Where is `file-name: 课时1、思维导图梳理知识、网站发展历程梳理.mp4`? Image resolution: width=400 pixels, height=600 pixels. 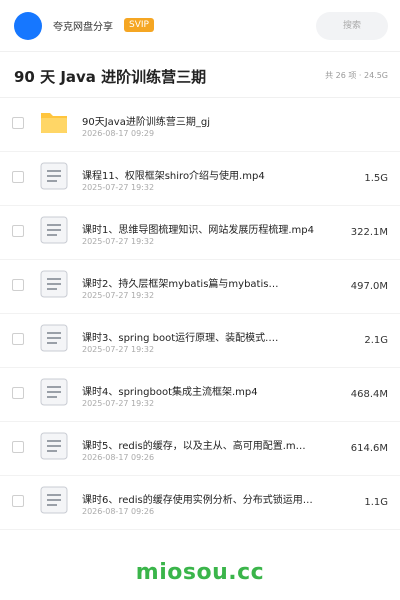
file-name: 课时1、思维导图梳理知识、网站发展历程梳理.mp4 is located at coordinates (198, 230).